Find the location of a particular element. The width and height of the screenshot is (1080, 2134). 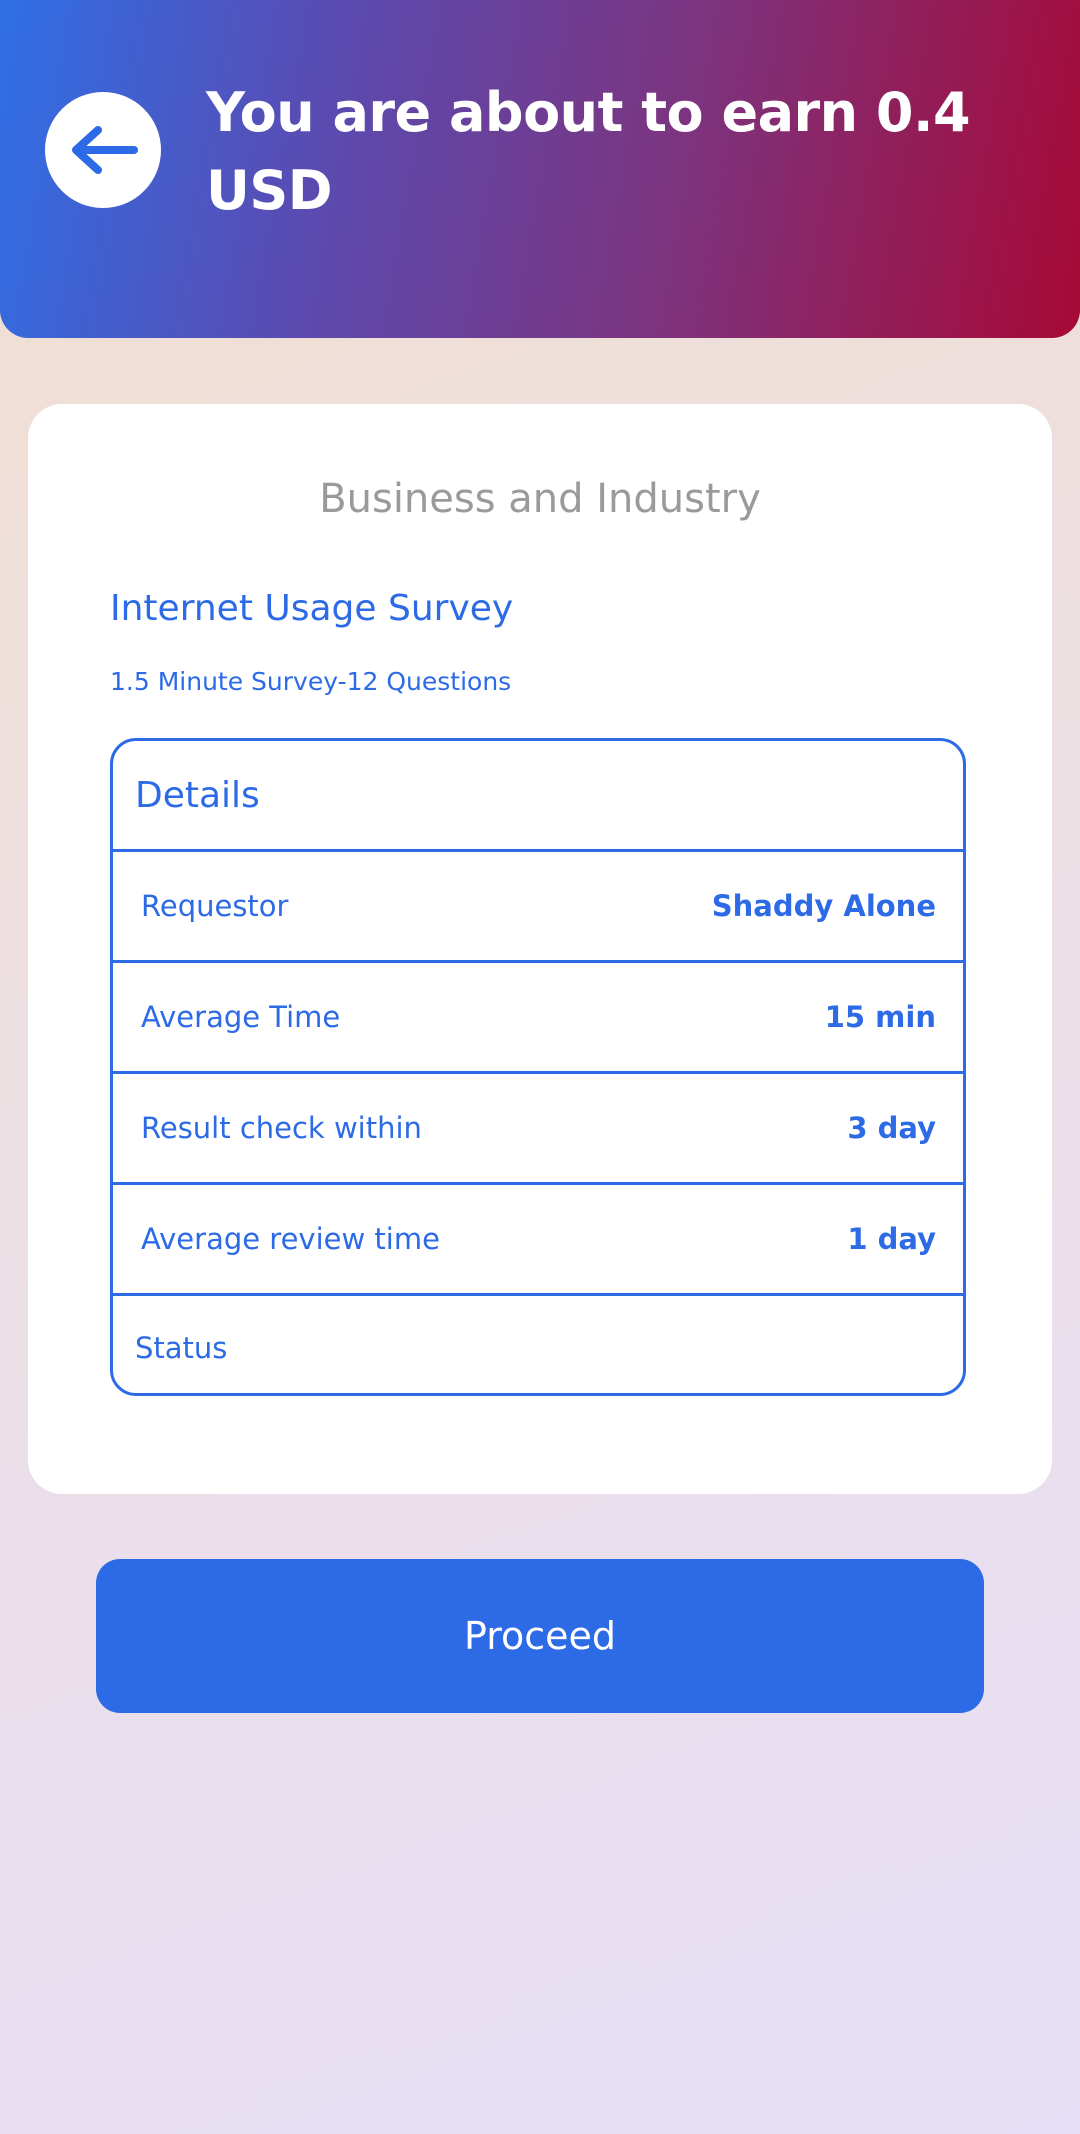

survey-subtitle: 1.5 Minute Survey-12 Questions is located at coordinates (311, 681).